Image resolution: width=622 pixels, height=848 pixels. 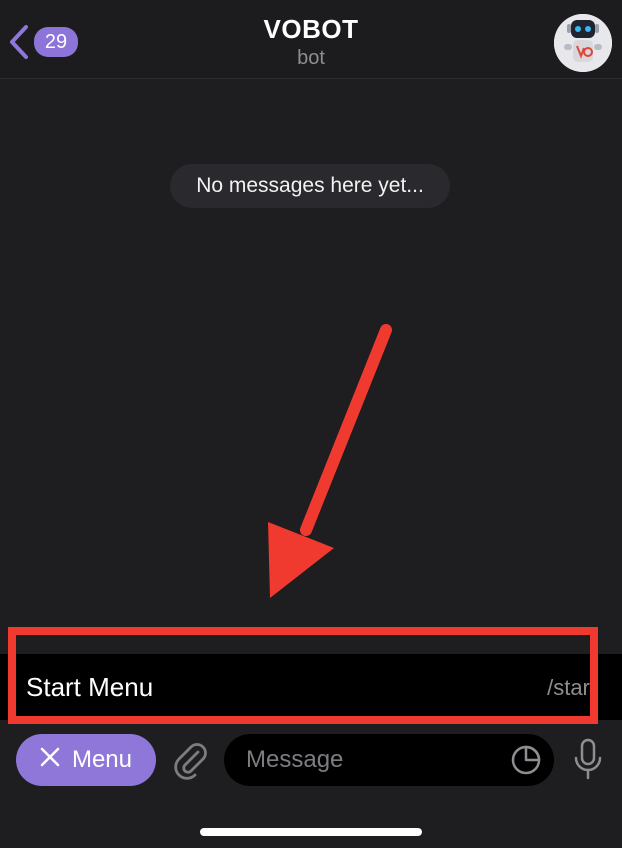 I want to click on paperclip-icon, so click(x=190, y=762).